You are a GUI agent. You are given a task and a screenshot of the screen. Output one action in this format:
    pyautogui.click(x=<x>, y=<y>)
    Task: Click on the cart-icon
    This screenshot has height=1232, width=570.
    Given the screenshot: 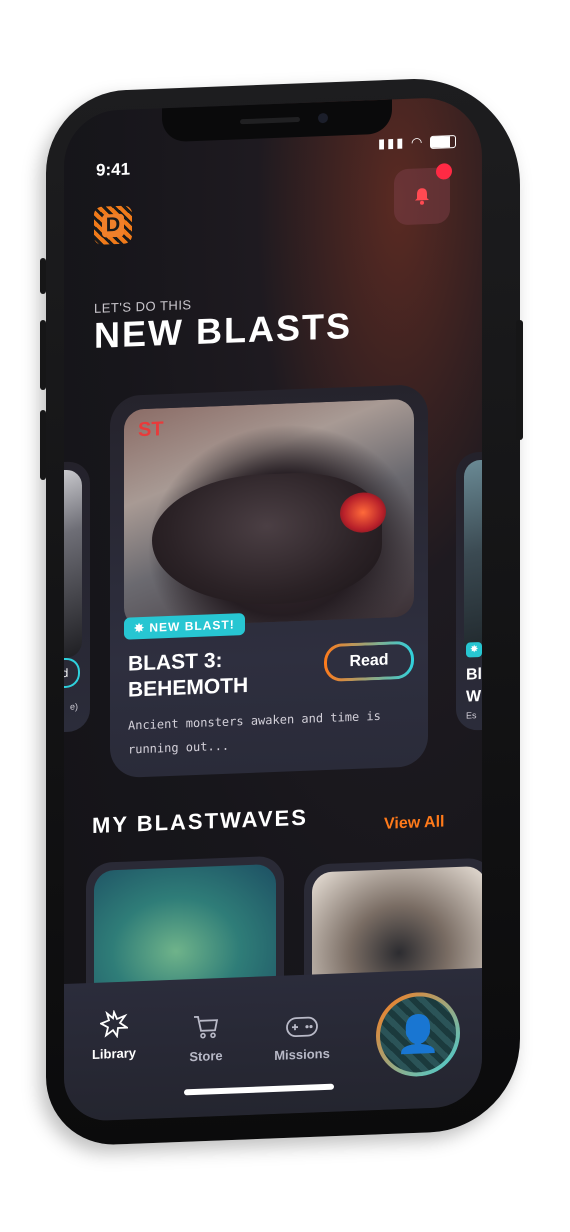 What is the action you would take?
    pyautogui.click(x=206, y=1027)
    